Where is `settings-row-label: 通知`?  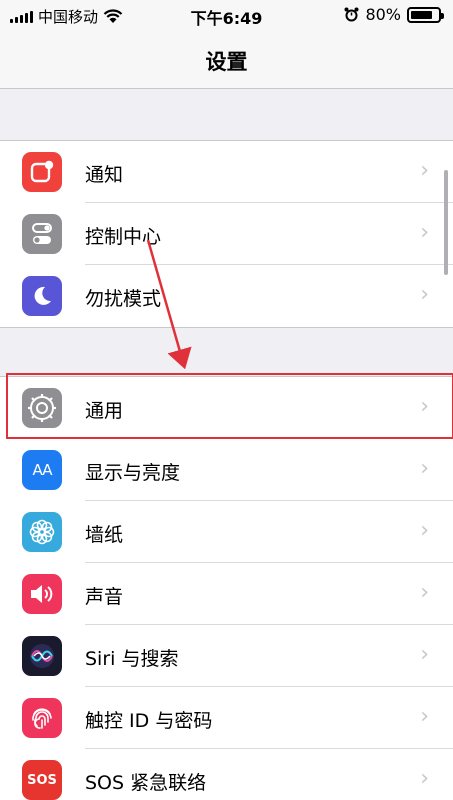 settings-row-label: 通知 is located at coordinates (104, 175).